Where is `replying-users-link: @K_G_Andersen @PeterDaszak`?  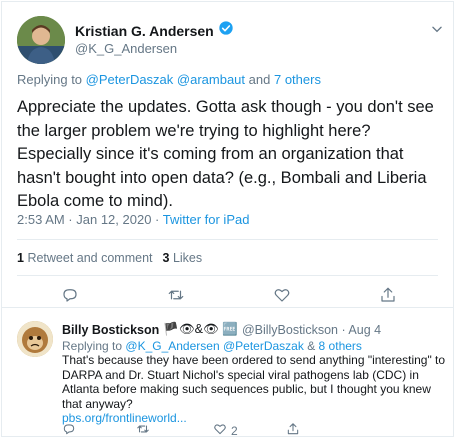 replying-users-link: @K_G_Andersen @PeterDaszak is located at coordinates (214, 346).